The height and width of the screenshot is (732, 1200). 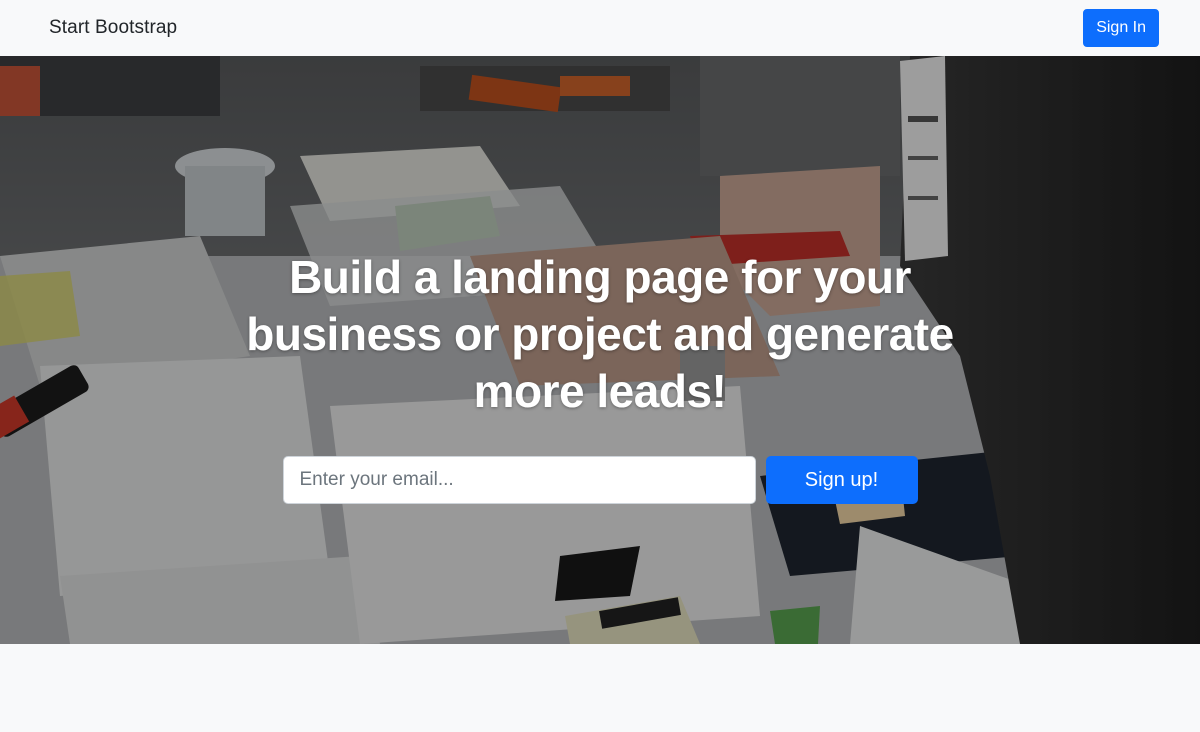 What do you see at coordinates (113, 28) in the screenshot?
I see `brand-link: Start Bootstrap` at bounding box center [113, 28].